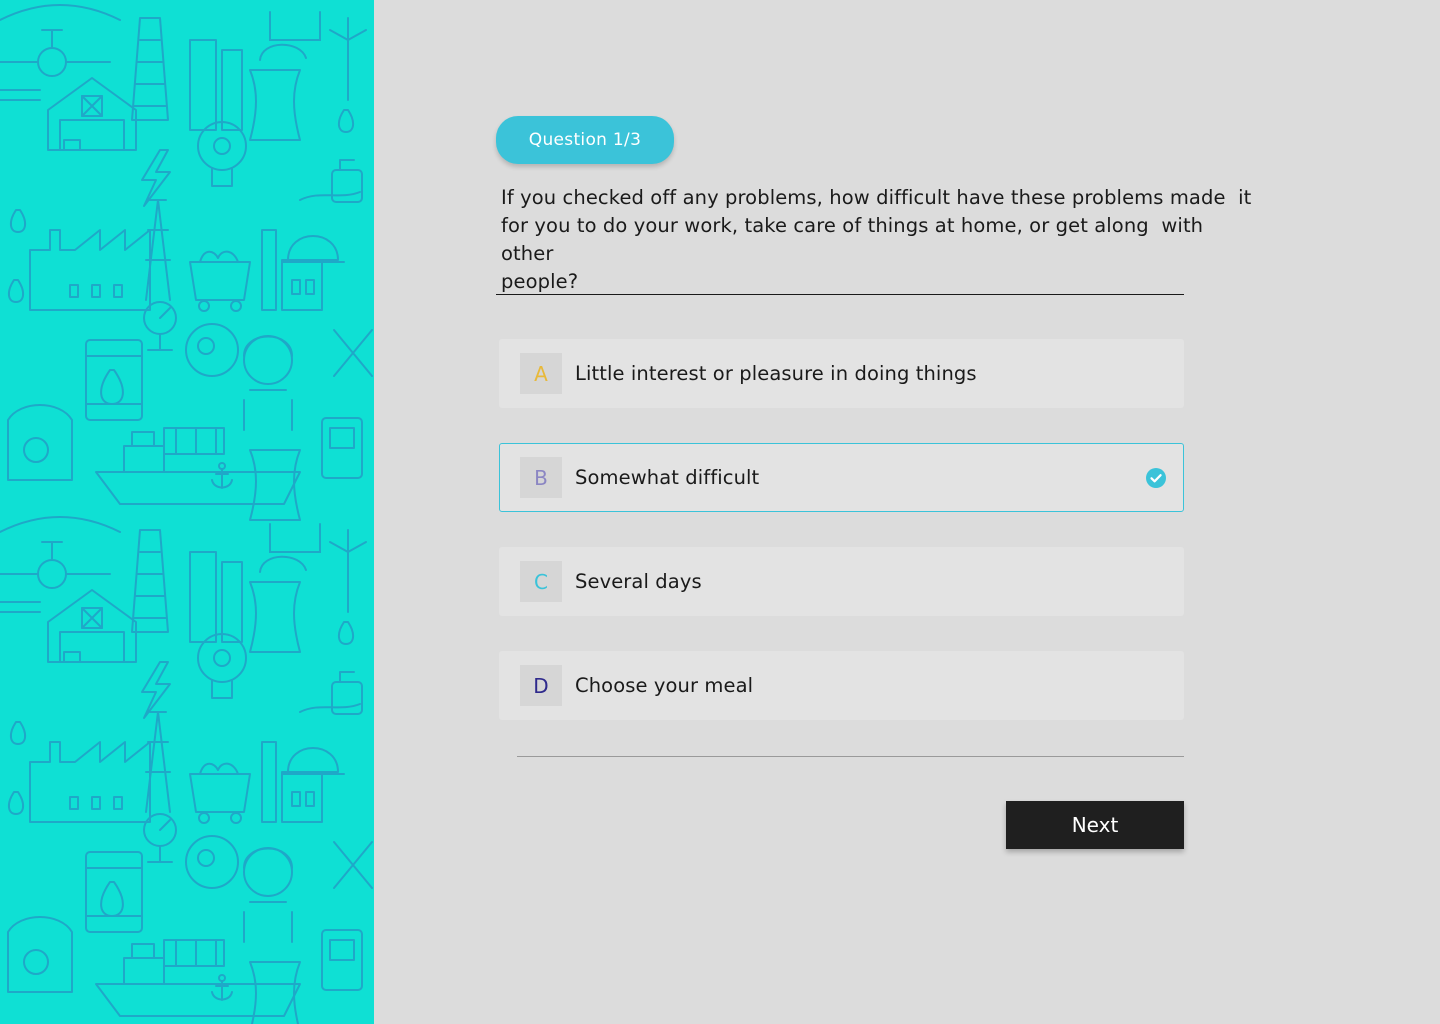 The image size is (1440, 1024). I want to click on question-divider, so click(840, 294).